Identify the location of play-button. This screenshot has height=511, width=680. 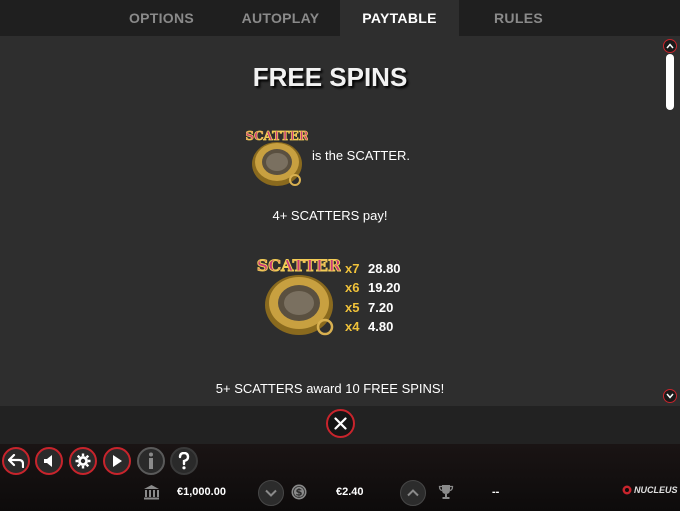
(117, 461).